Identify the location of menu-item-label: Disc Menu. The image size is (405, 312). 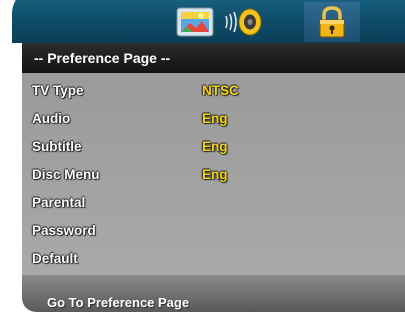
(66, 174).